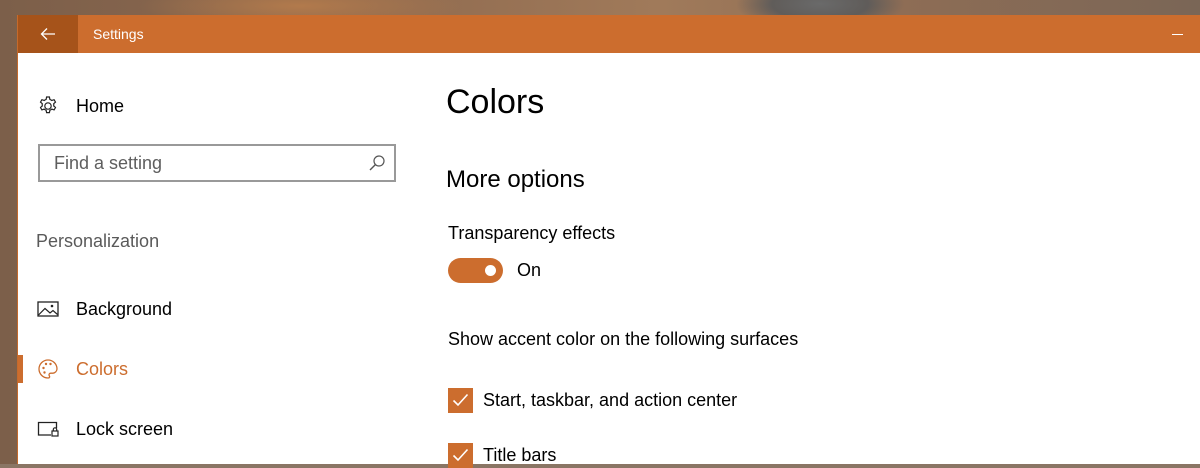 Image resolution: width=1200 pixels, height=468 pixels. I want to click on toggle-knob, so click(490, 270).